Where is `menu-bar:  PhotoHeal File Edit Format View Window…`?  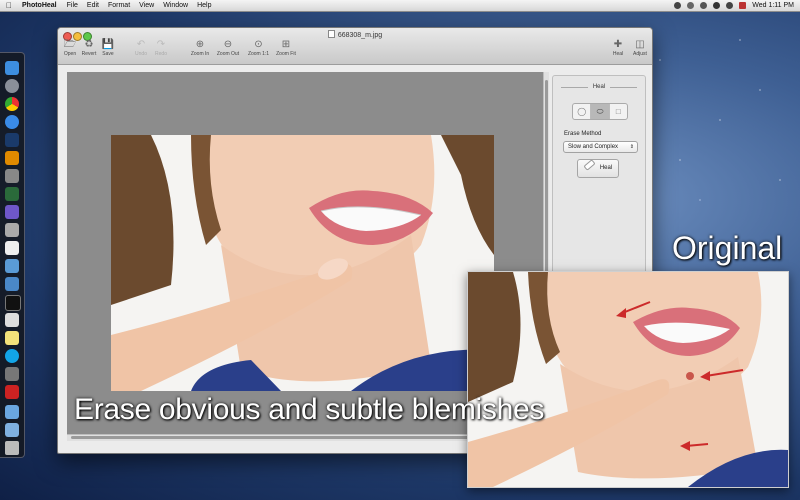 menu-bar:  PhotoHeal File Edit Format View Window… is located at coordinates (400, 6).